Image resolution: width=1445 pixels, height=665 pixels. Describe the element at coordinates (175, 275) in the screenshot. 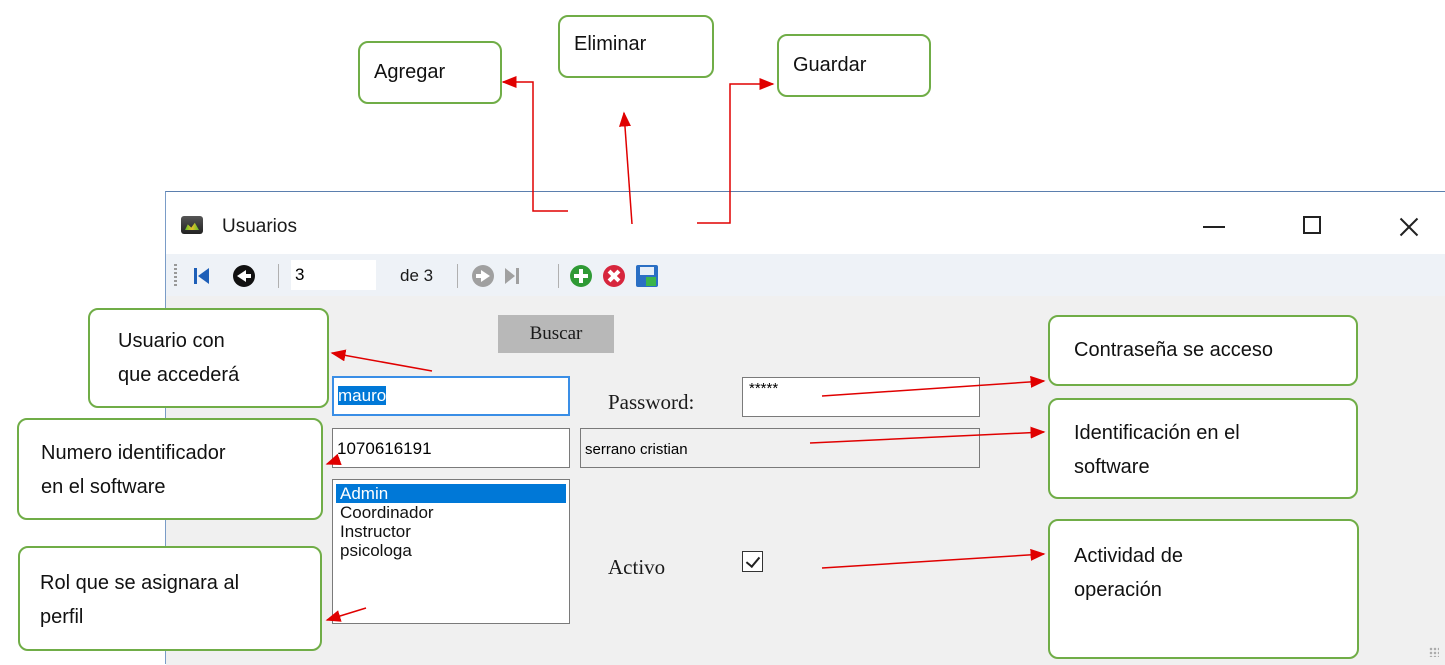

I see `toolbar-grip-icon` at that location.